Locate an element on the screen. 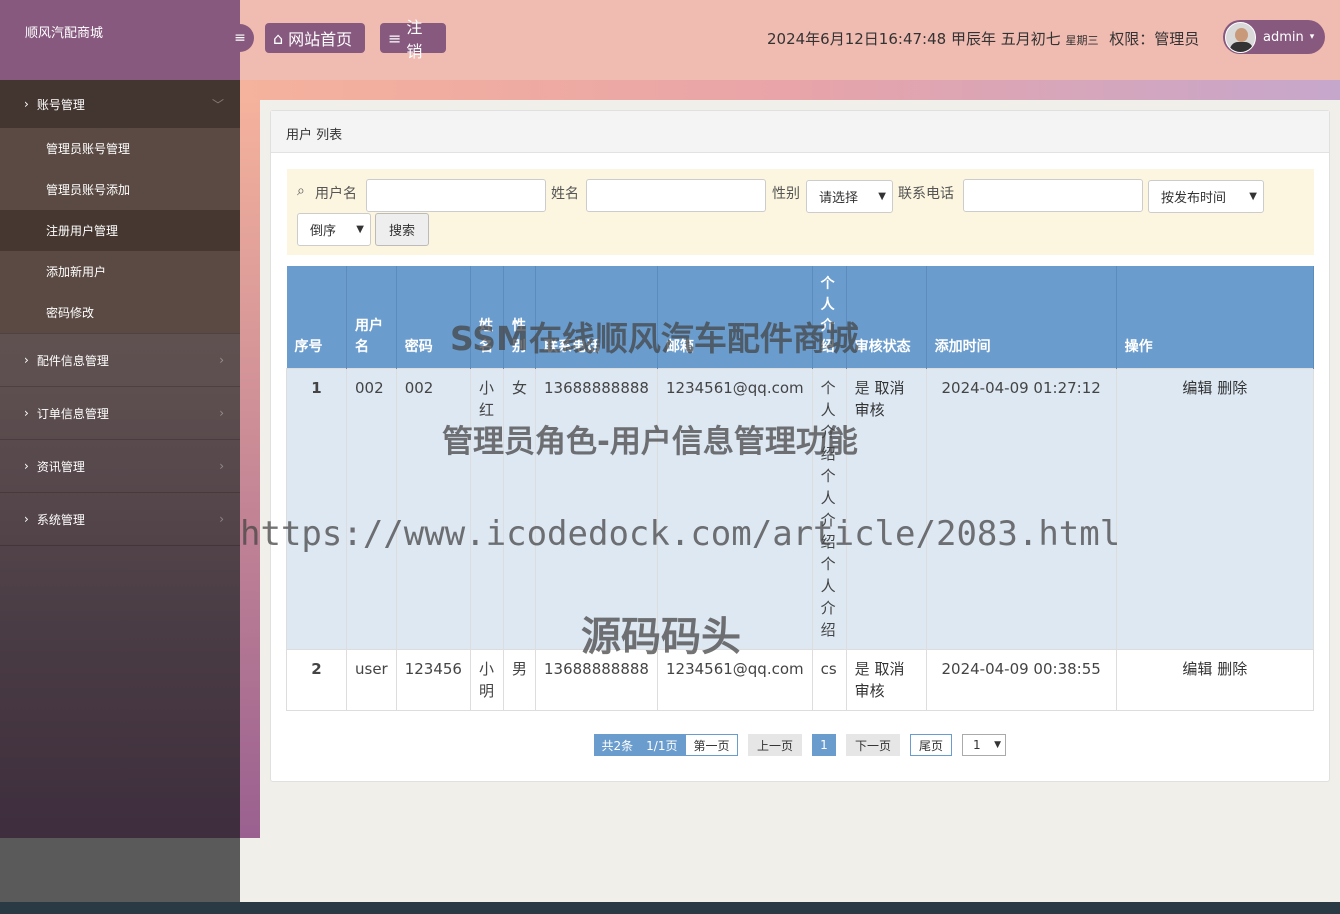  home-icon: ⌂ is located at coordinates (278, 38).